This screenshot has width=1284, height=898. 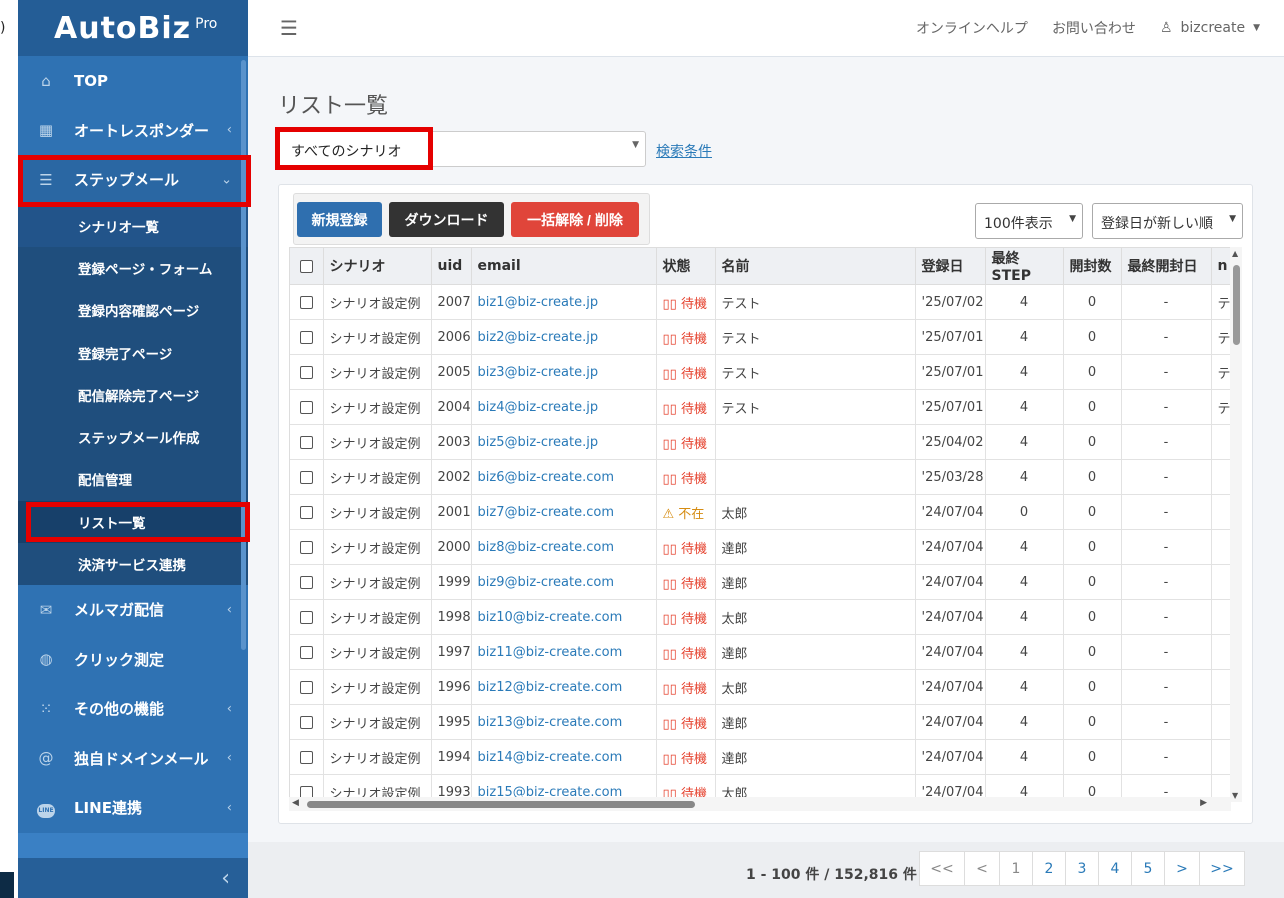 What do you see at coordinates (133, 878) in the screenshot?
I see `sidebar-collapse-button: ‹` at bounding box center [133, 878].